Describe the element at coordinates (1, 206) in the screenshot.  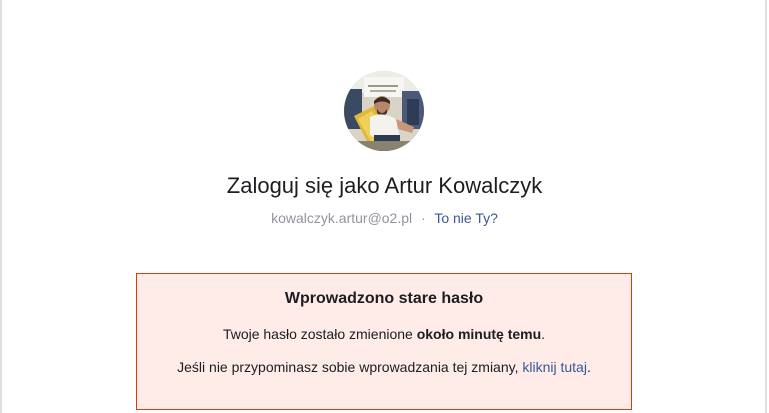
I see `page-left-border` at that location.